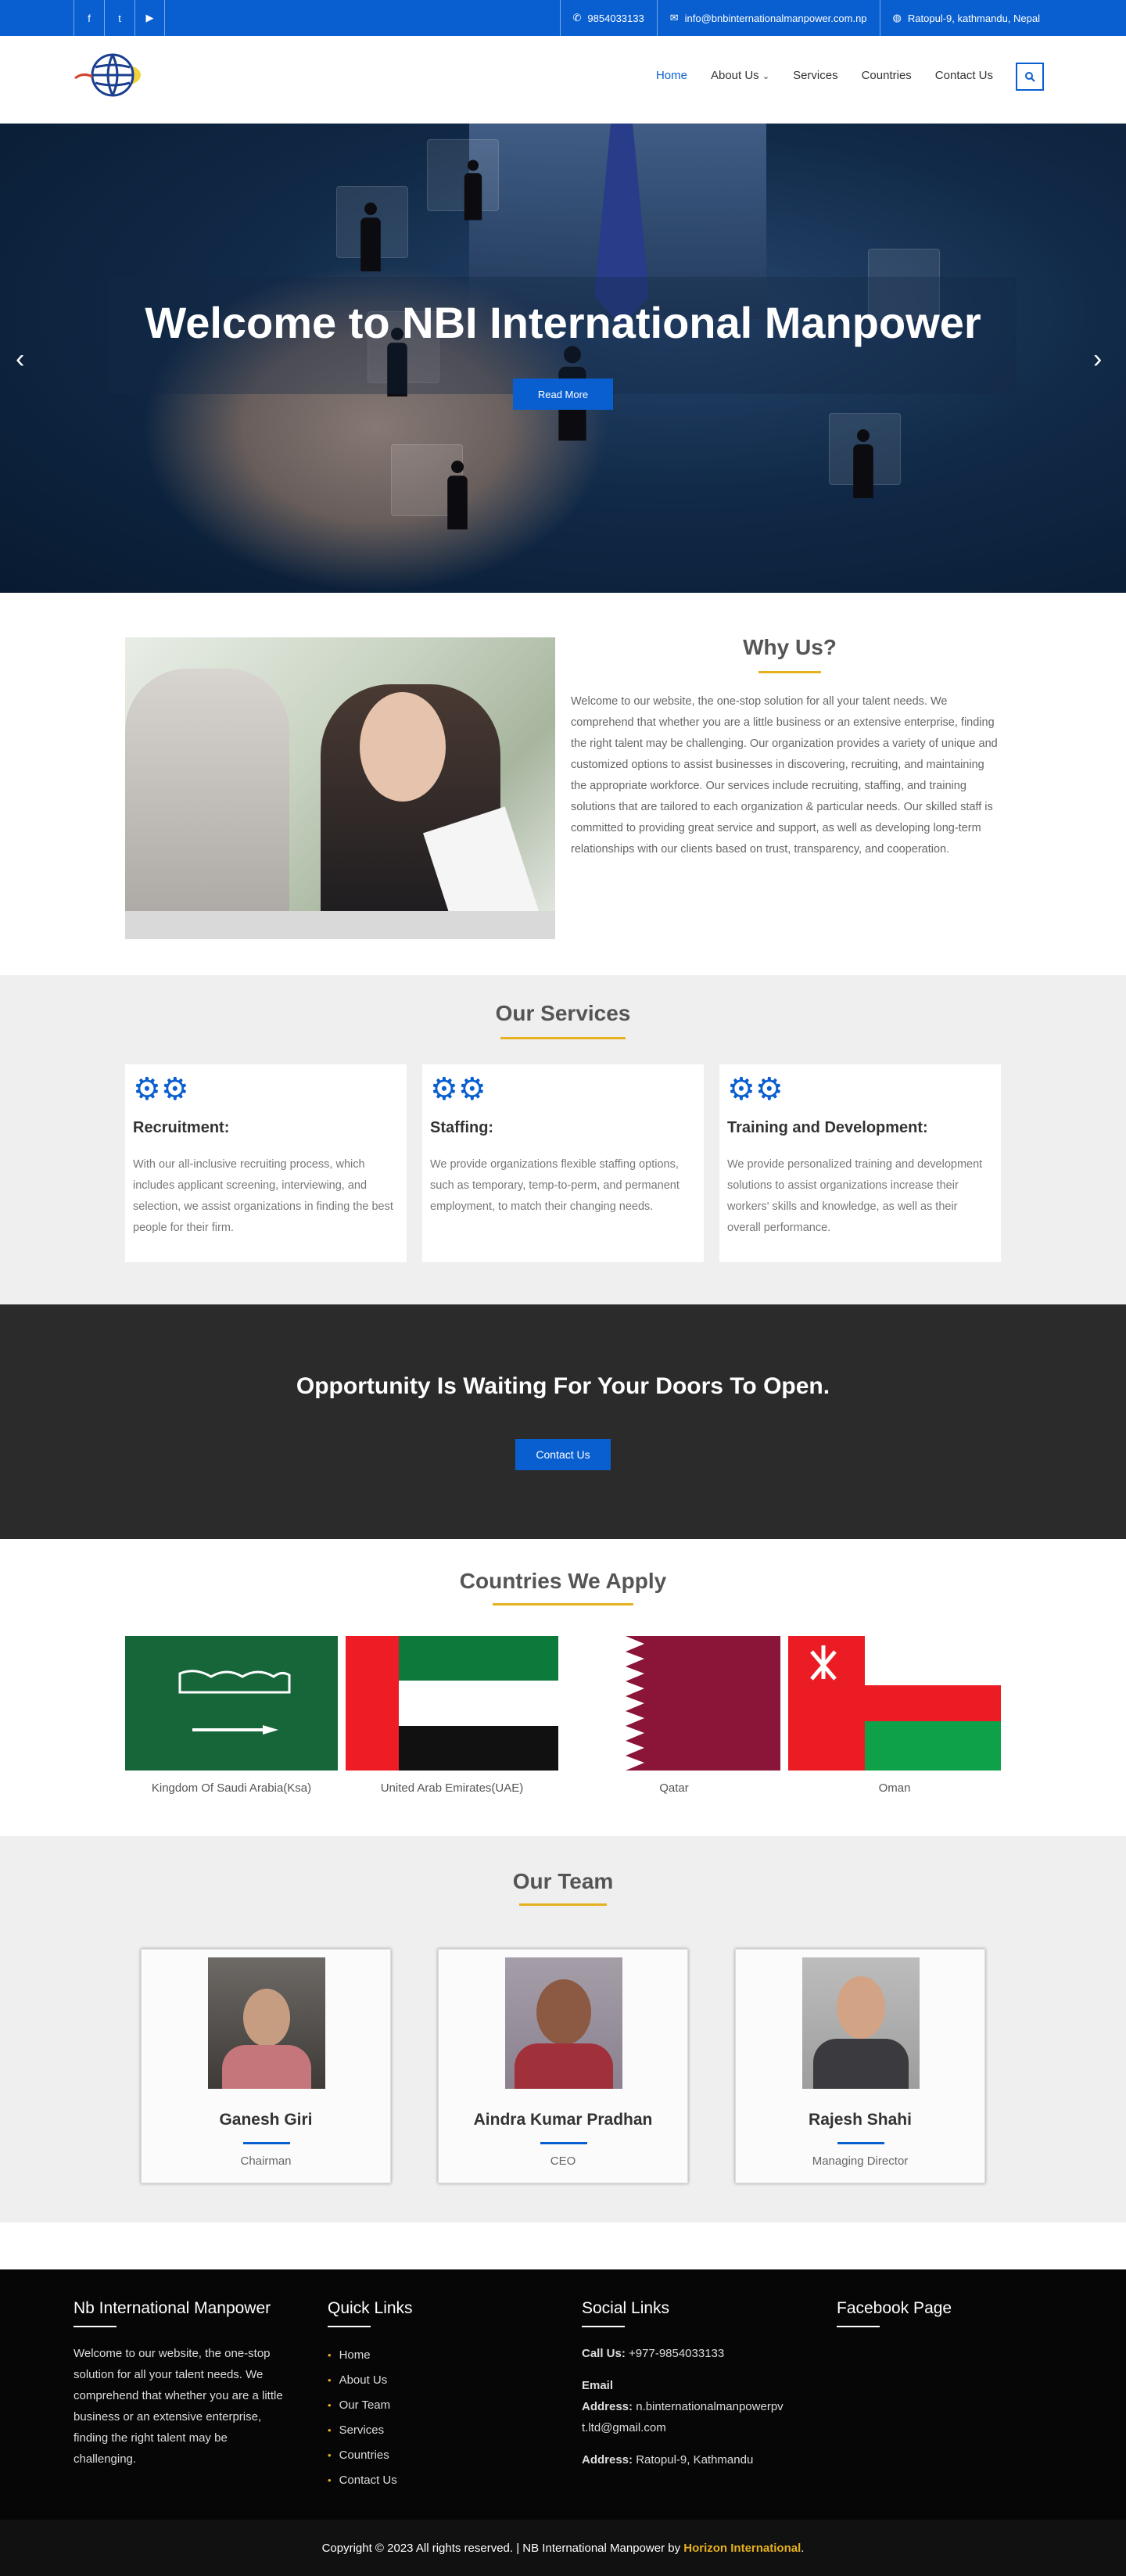 The height and width of the screenshot is (2576, 1126). Describe the element at coordinates (676, 2353) in the screenshot. I see `call-value: +977-9854033133` at that location.